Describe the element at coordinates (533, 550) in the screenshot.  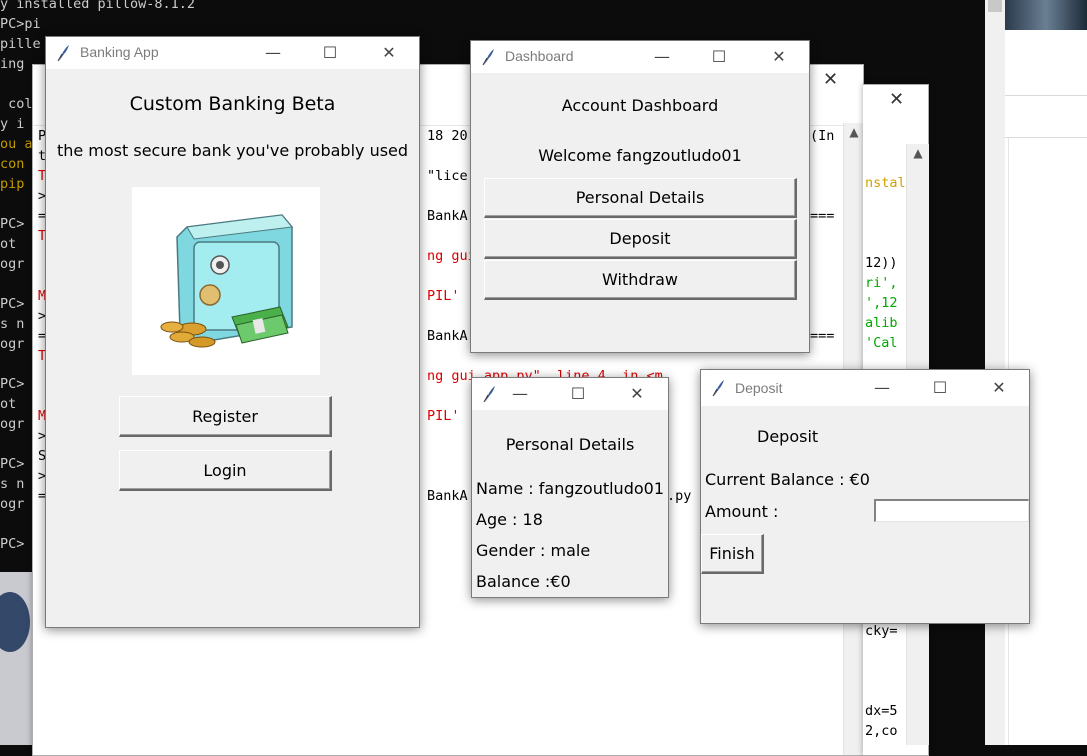
I see `gender-value: Gender : male` at that location.